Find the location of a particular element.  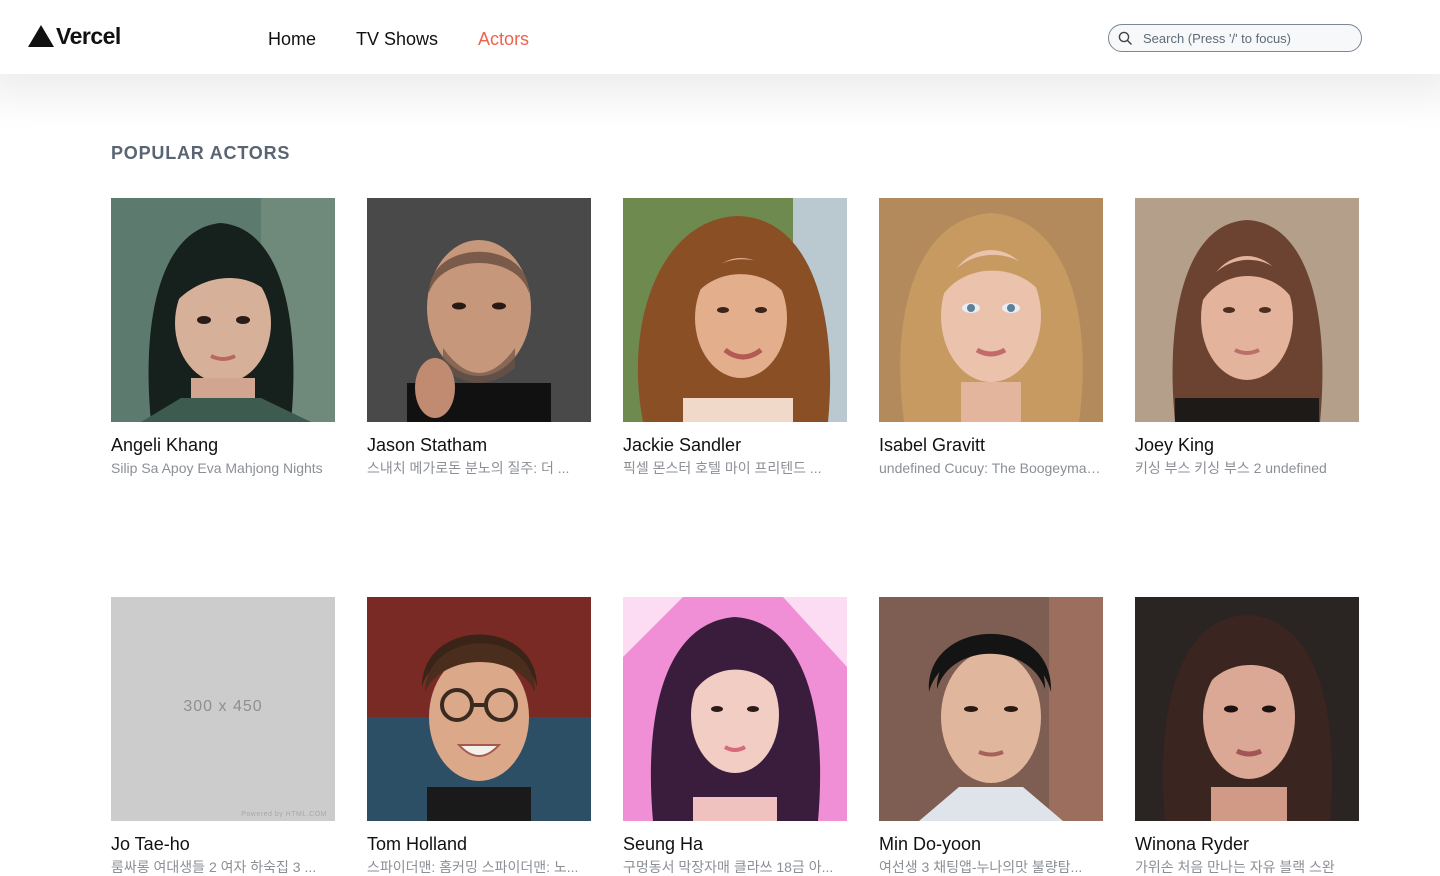

actor-known-for: 키싱 부스 키싱 부스 2 undefined is located at coordinates (1231, 468).